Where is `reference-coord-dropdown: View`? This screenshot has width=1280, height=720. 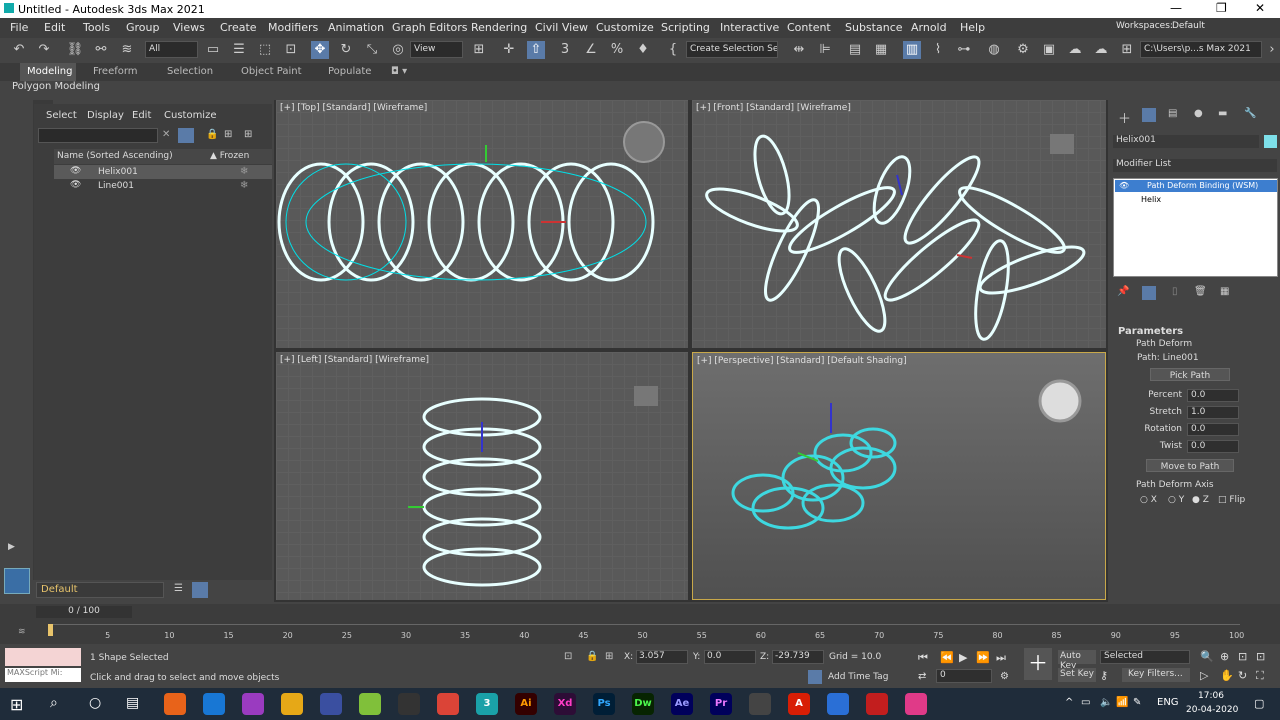 reference-coord-dropdown: View is located at coordinates (436, 49).